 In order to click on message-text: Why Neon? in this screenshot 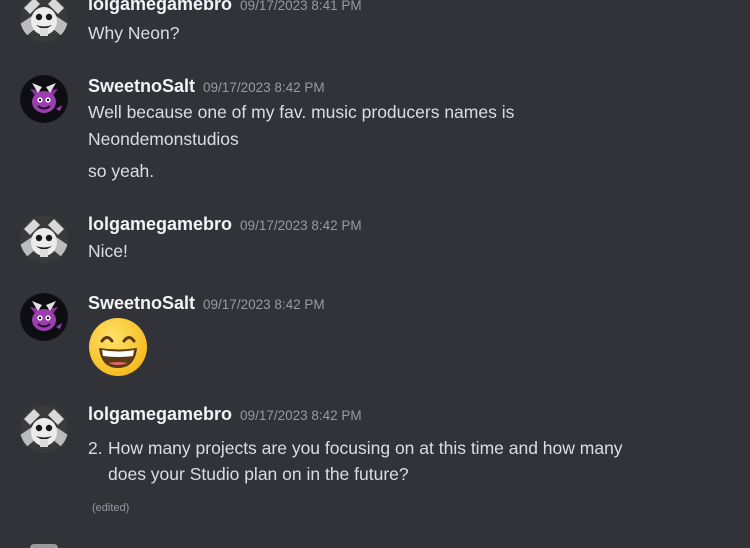, I will do `click(134, 33)`.